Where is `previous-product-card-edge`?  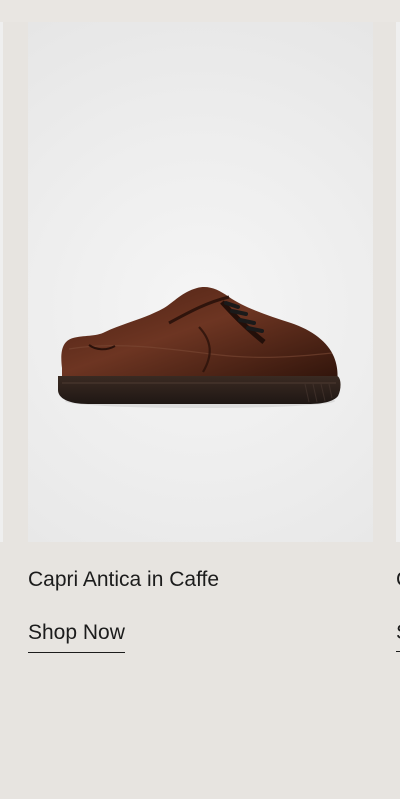
previous-product-card-edge is located at coordinates (1, 282).